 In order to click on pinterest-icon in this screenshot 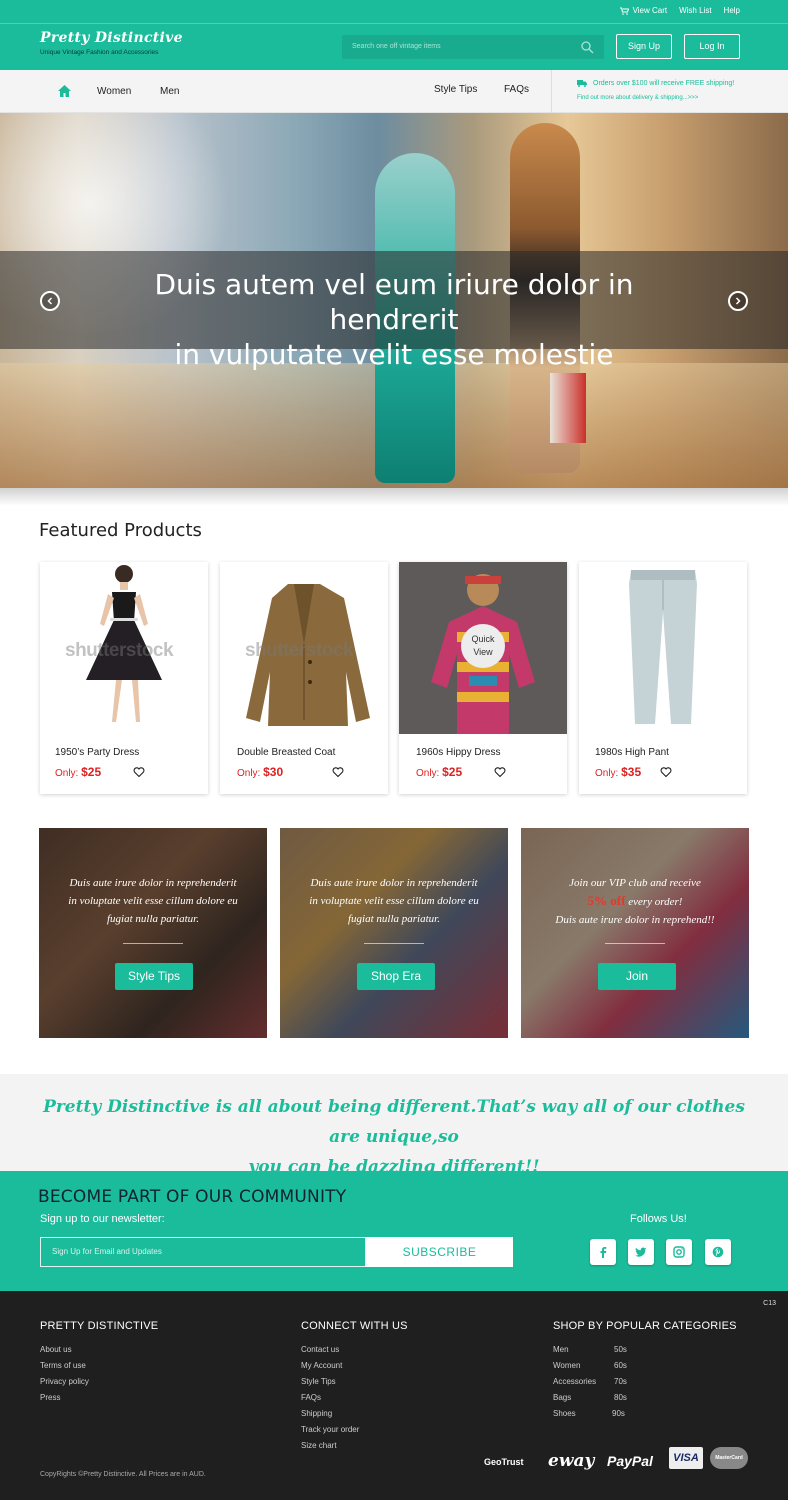, I will do `click(718, 1252)`.